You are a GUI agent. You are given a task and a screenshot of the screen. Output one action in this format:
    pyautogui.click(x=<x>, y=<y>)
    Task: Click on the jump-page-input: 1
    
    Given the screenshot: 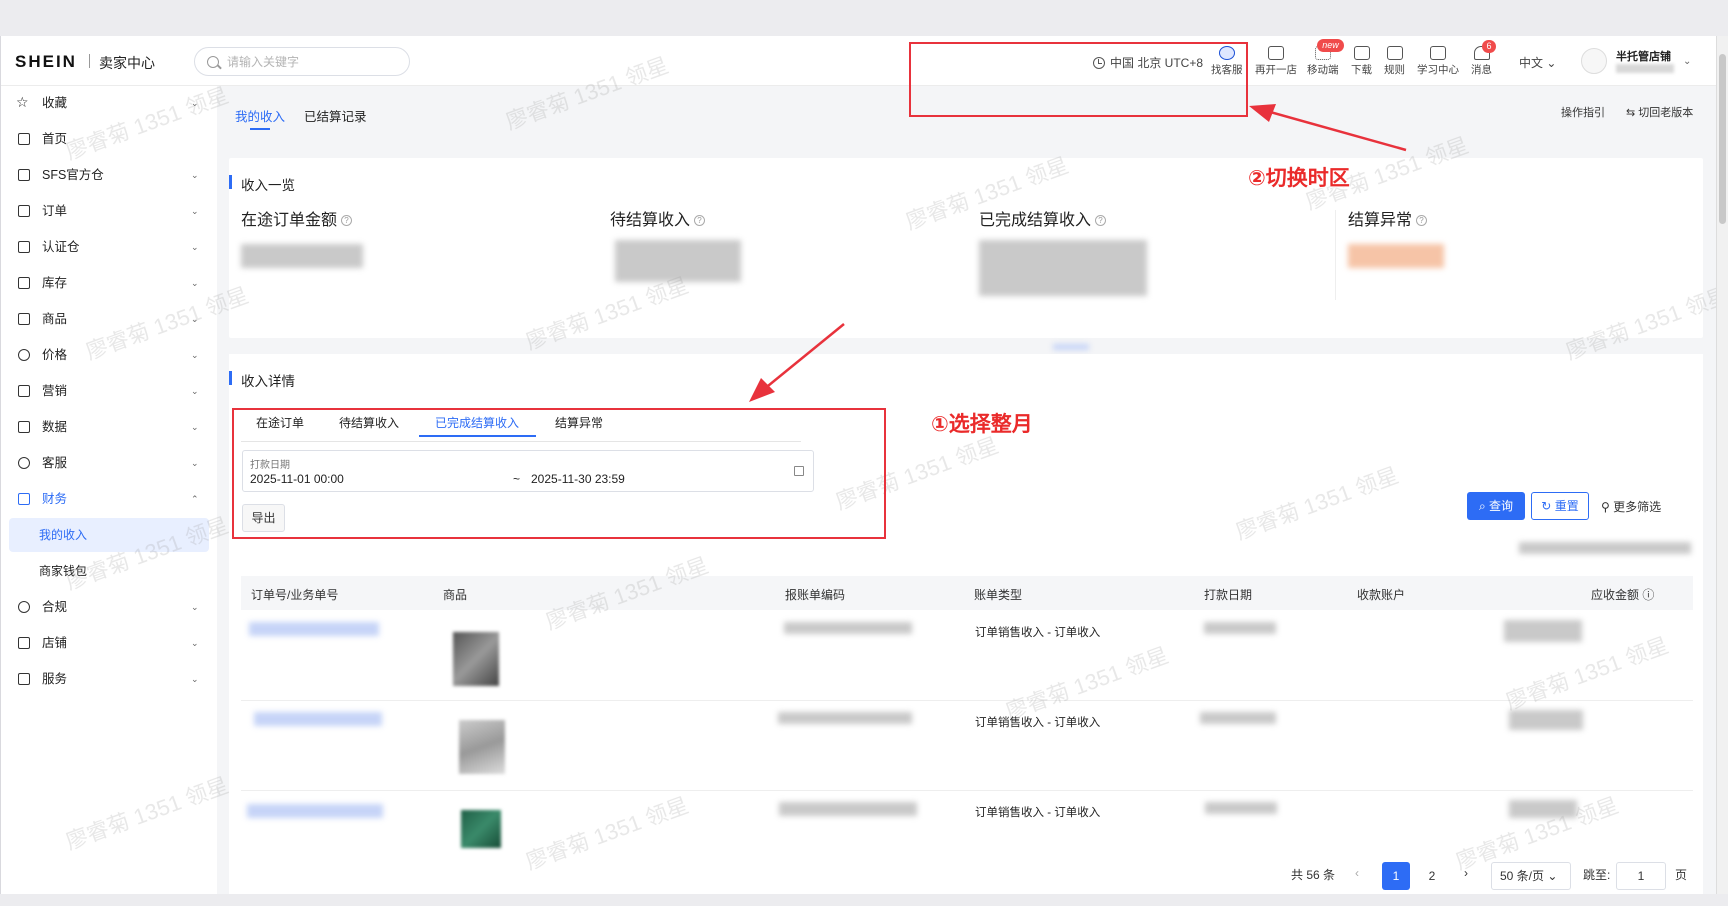 What is the action you would take?
    pyautogui.click(x=1641, y=876)
    